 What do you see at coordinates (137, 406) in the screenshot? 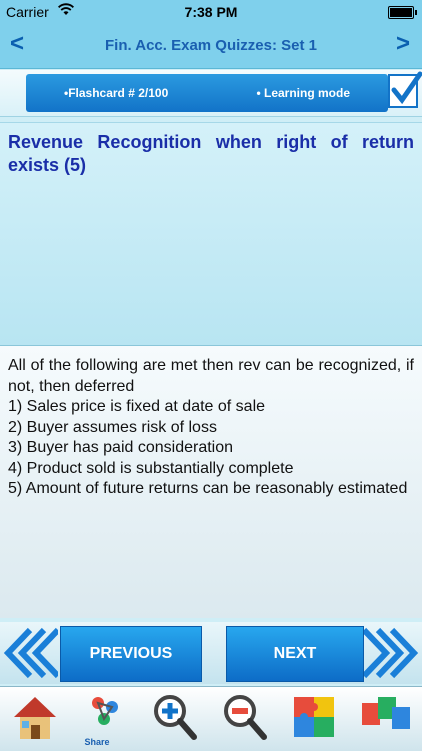
I see `answer-line: 1) Sales price is fixed at date of sale` at bounding box center [137, 406].